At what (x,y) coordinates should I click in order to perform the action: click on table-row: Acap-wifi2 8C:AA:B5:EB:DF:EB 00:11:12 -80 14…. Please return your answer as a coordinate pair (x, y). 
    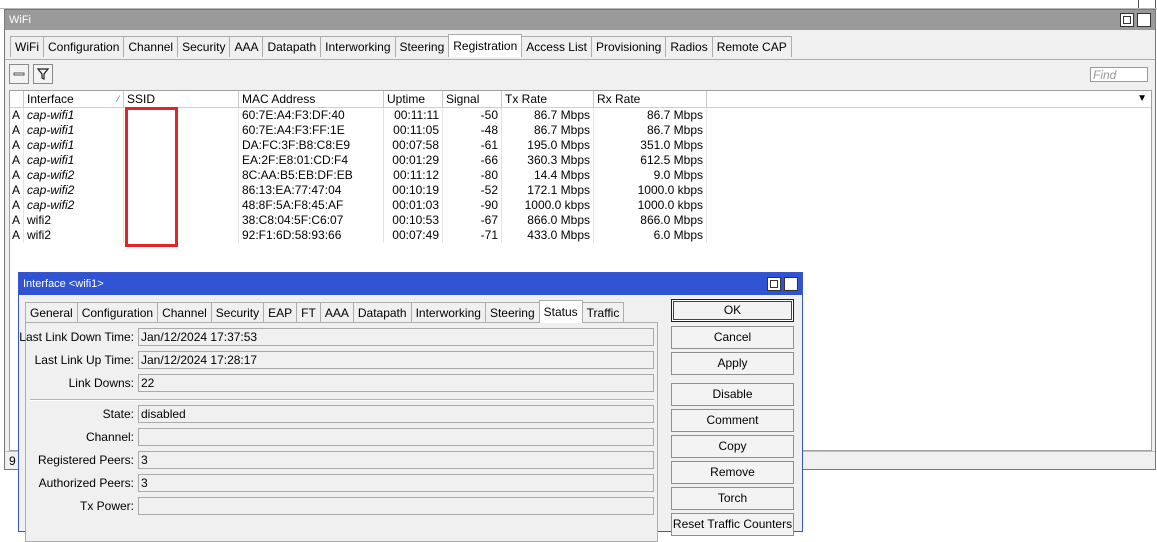
    Looking at the image, I should click on (358, 175).